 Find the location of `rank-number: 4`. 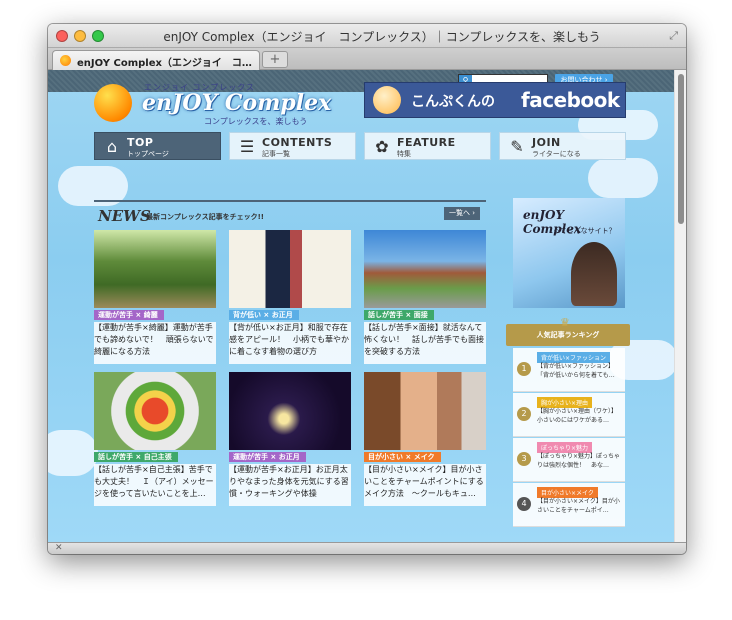

rank-number: 4 is located at coordinates (524, 504).